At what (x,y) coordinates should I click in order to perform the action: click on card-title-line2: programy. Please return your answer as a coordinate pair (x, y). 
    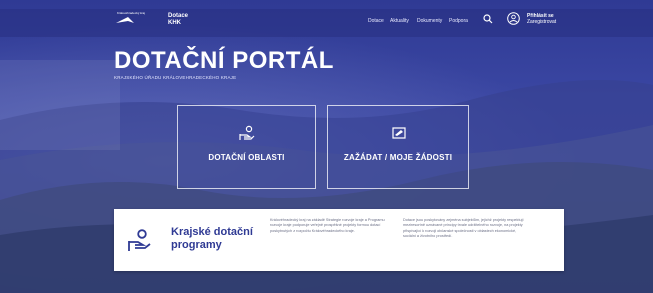
    Looking at the image, I should click on (196, 245).